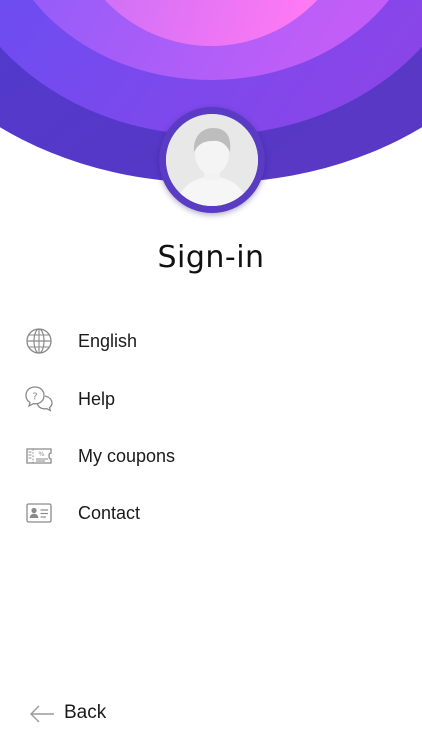 The height and width of the screenshot is (750, 422). I want to click on menu-item-label: English, so click(108, 341).